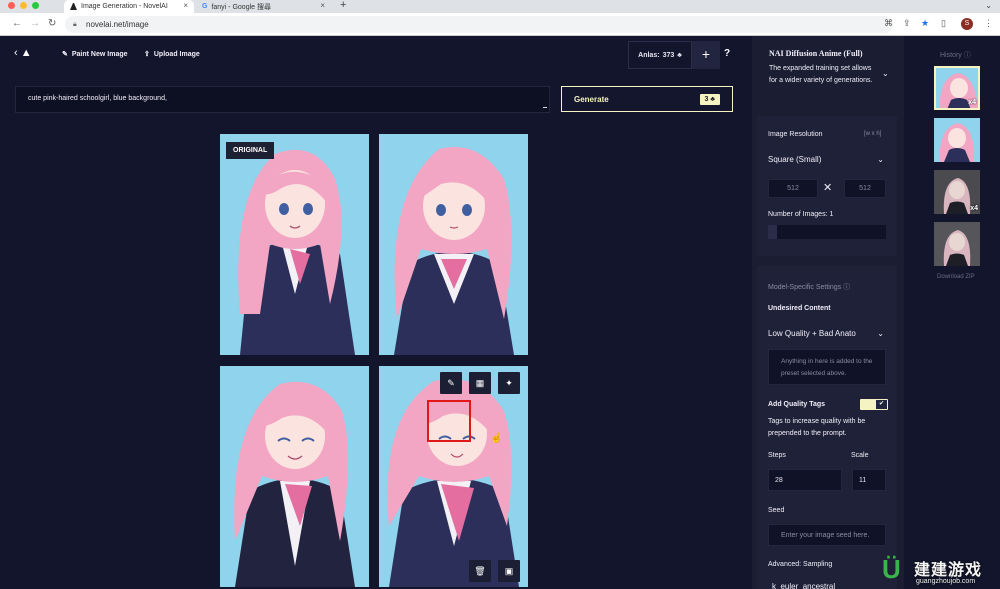  Describe the element at coordinates (828, 159) in the screenshot. I see `resolution-select: Square (Small) ⌄` at that location.